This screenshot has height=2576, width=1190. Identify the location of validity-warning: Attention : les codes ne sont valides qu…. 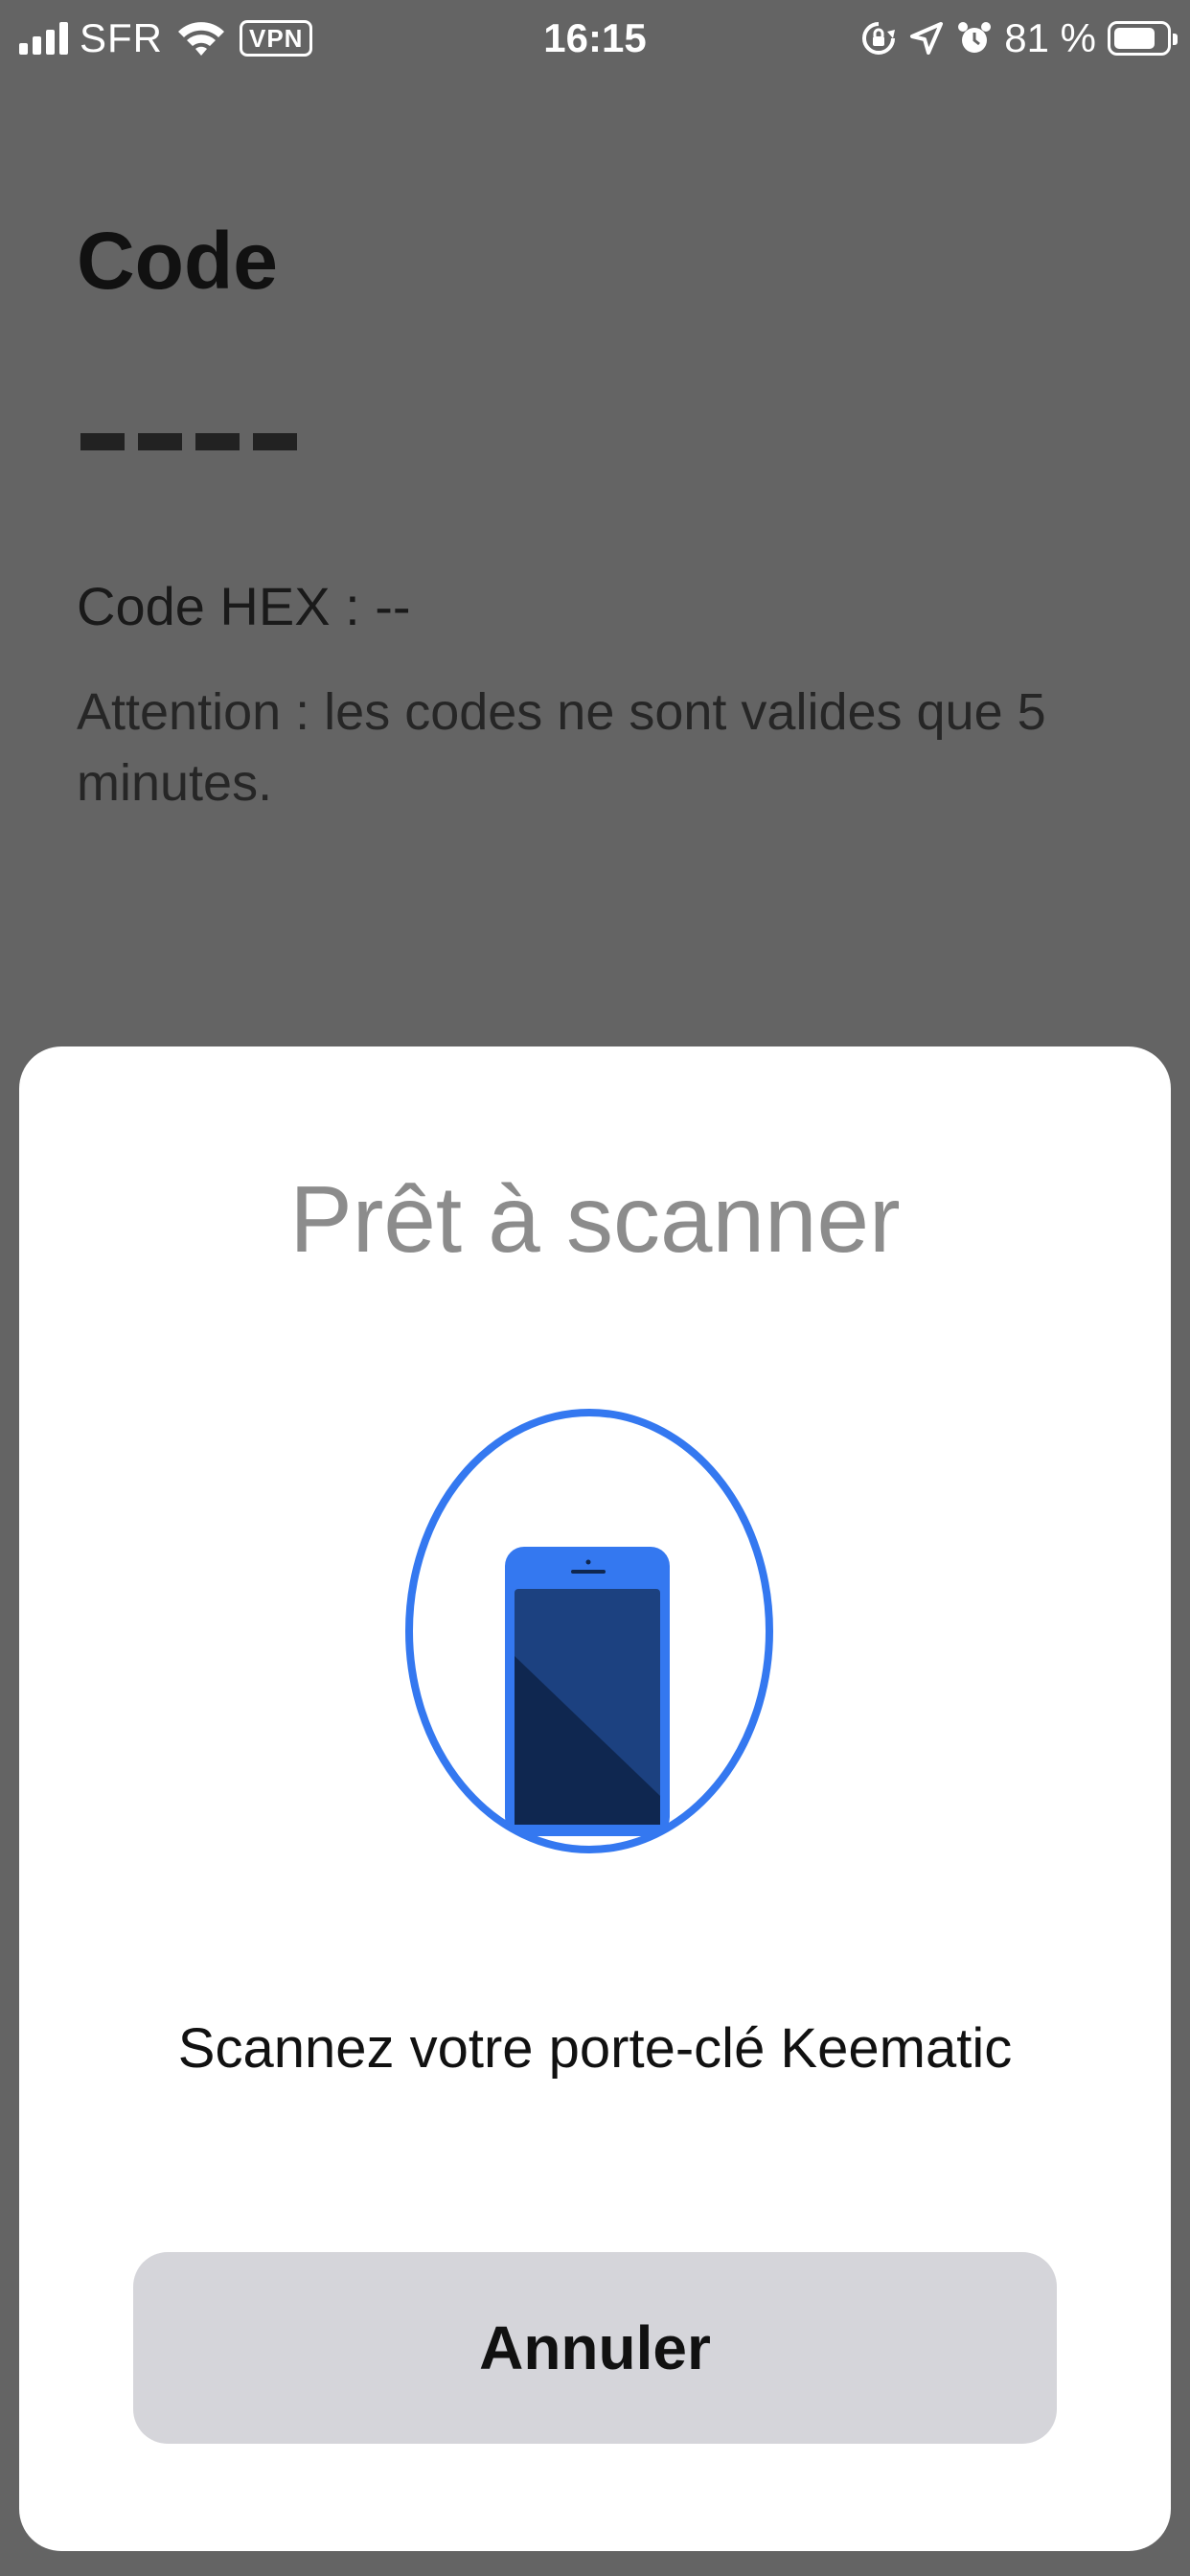
(561, 747).